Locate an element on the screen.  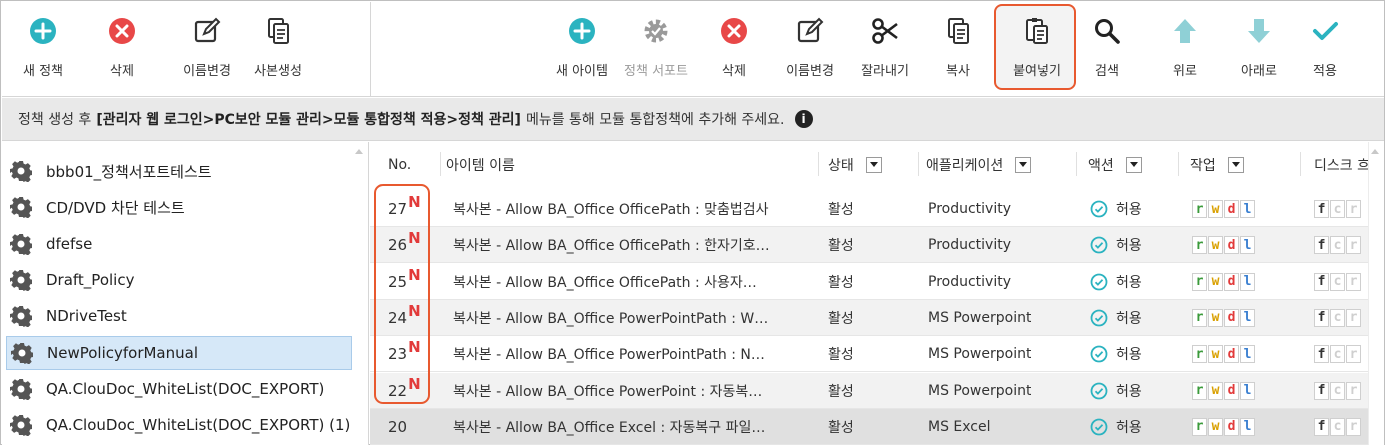
item-button-0: 새 아이템 is located at coordinates (582, 49).